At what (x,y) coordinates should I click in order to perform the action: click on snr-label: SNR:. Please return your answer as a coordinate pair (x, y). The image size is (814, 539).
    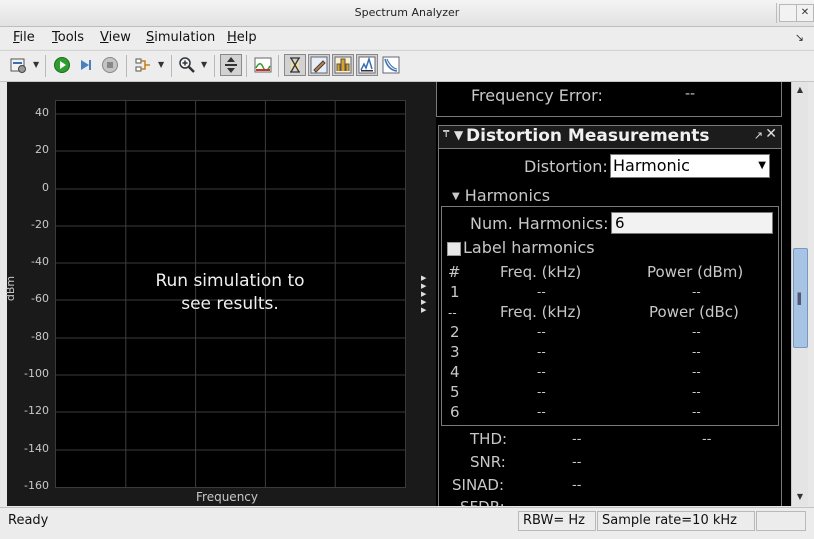
    Looking at the image, I should click on (488, 462).